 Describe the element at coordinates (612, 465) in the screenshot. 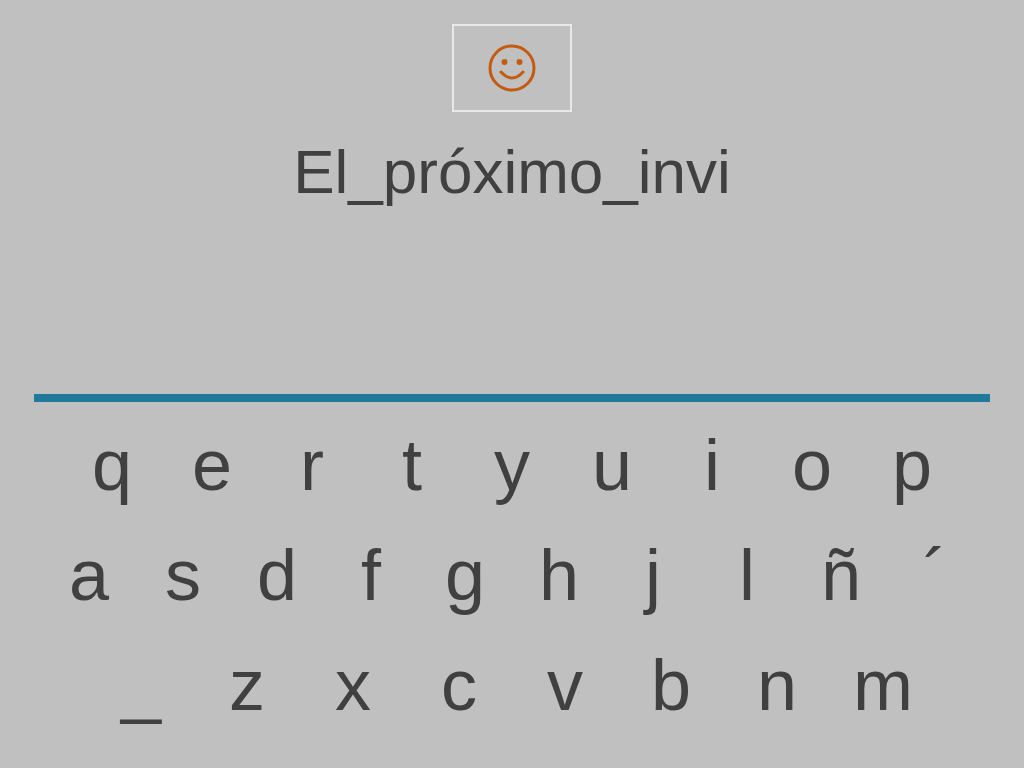

I see `letter-key: u` at that location.